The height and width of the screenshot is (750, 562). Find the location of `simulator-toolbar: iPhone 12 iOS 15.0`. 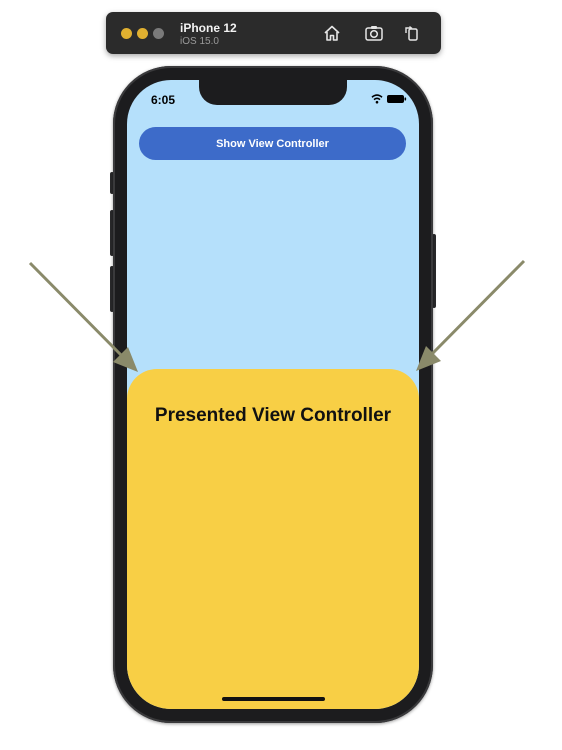

simulator-toolbar: iPhone 12 iOS 15.0 is located at coordinates (273, 33).